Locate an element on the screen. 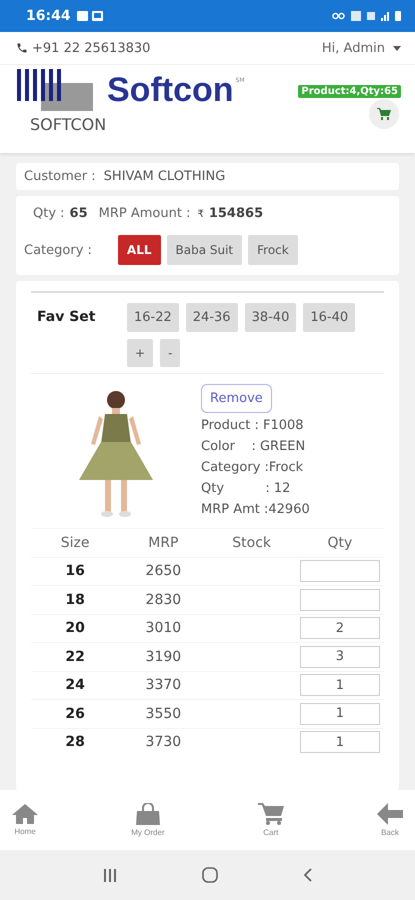 This screenshot has width=415, height=900. nav-item: Back is located at coordinates (390, 820).